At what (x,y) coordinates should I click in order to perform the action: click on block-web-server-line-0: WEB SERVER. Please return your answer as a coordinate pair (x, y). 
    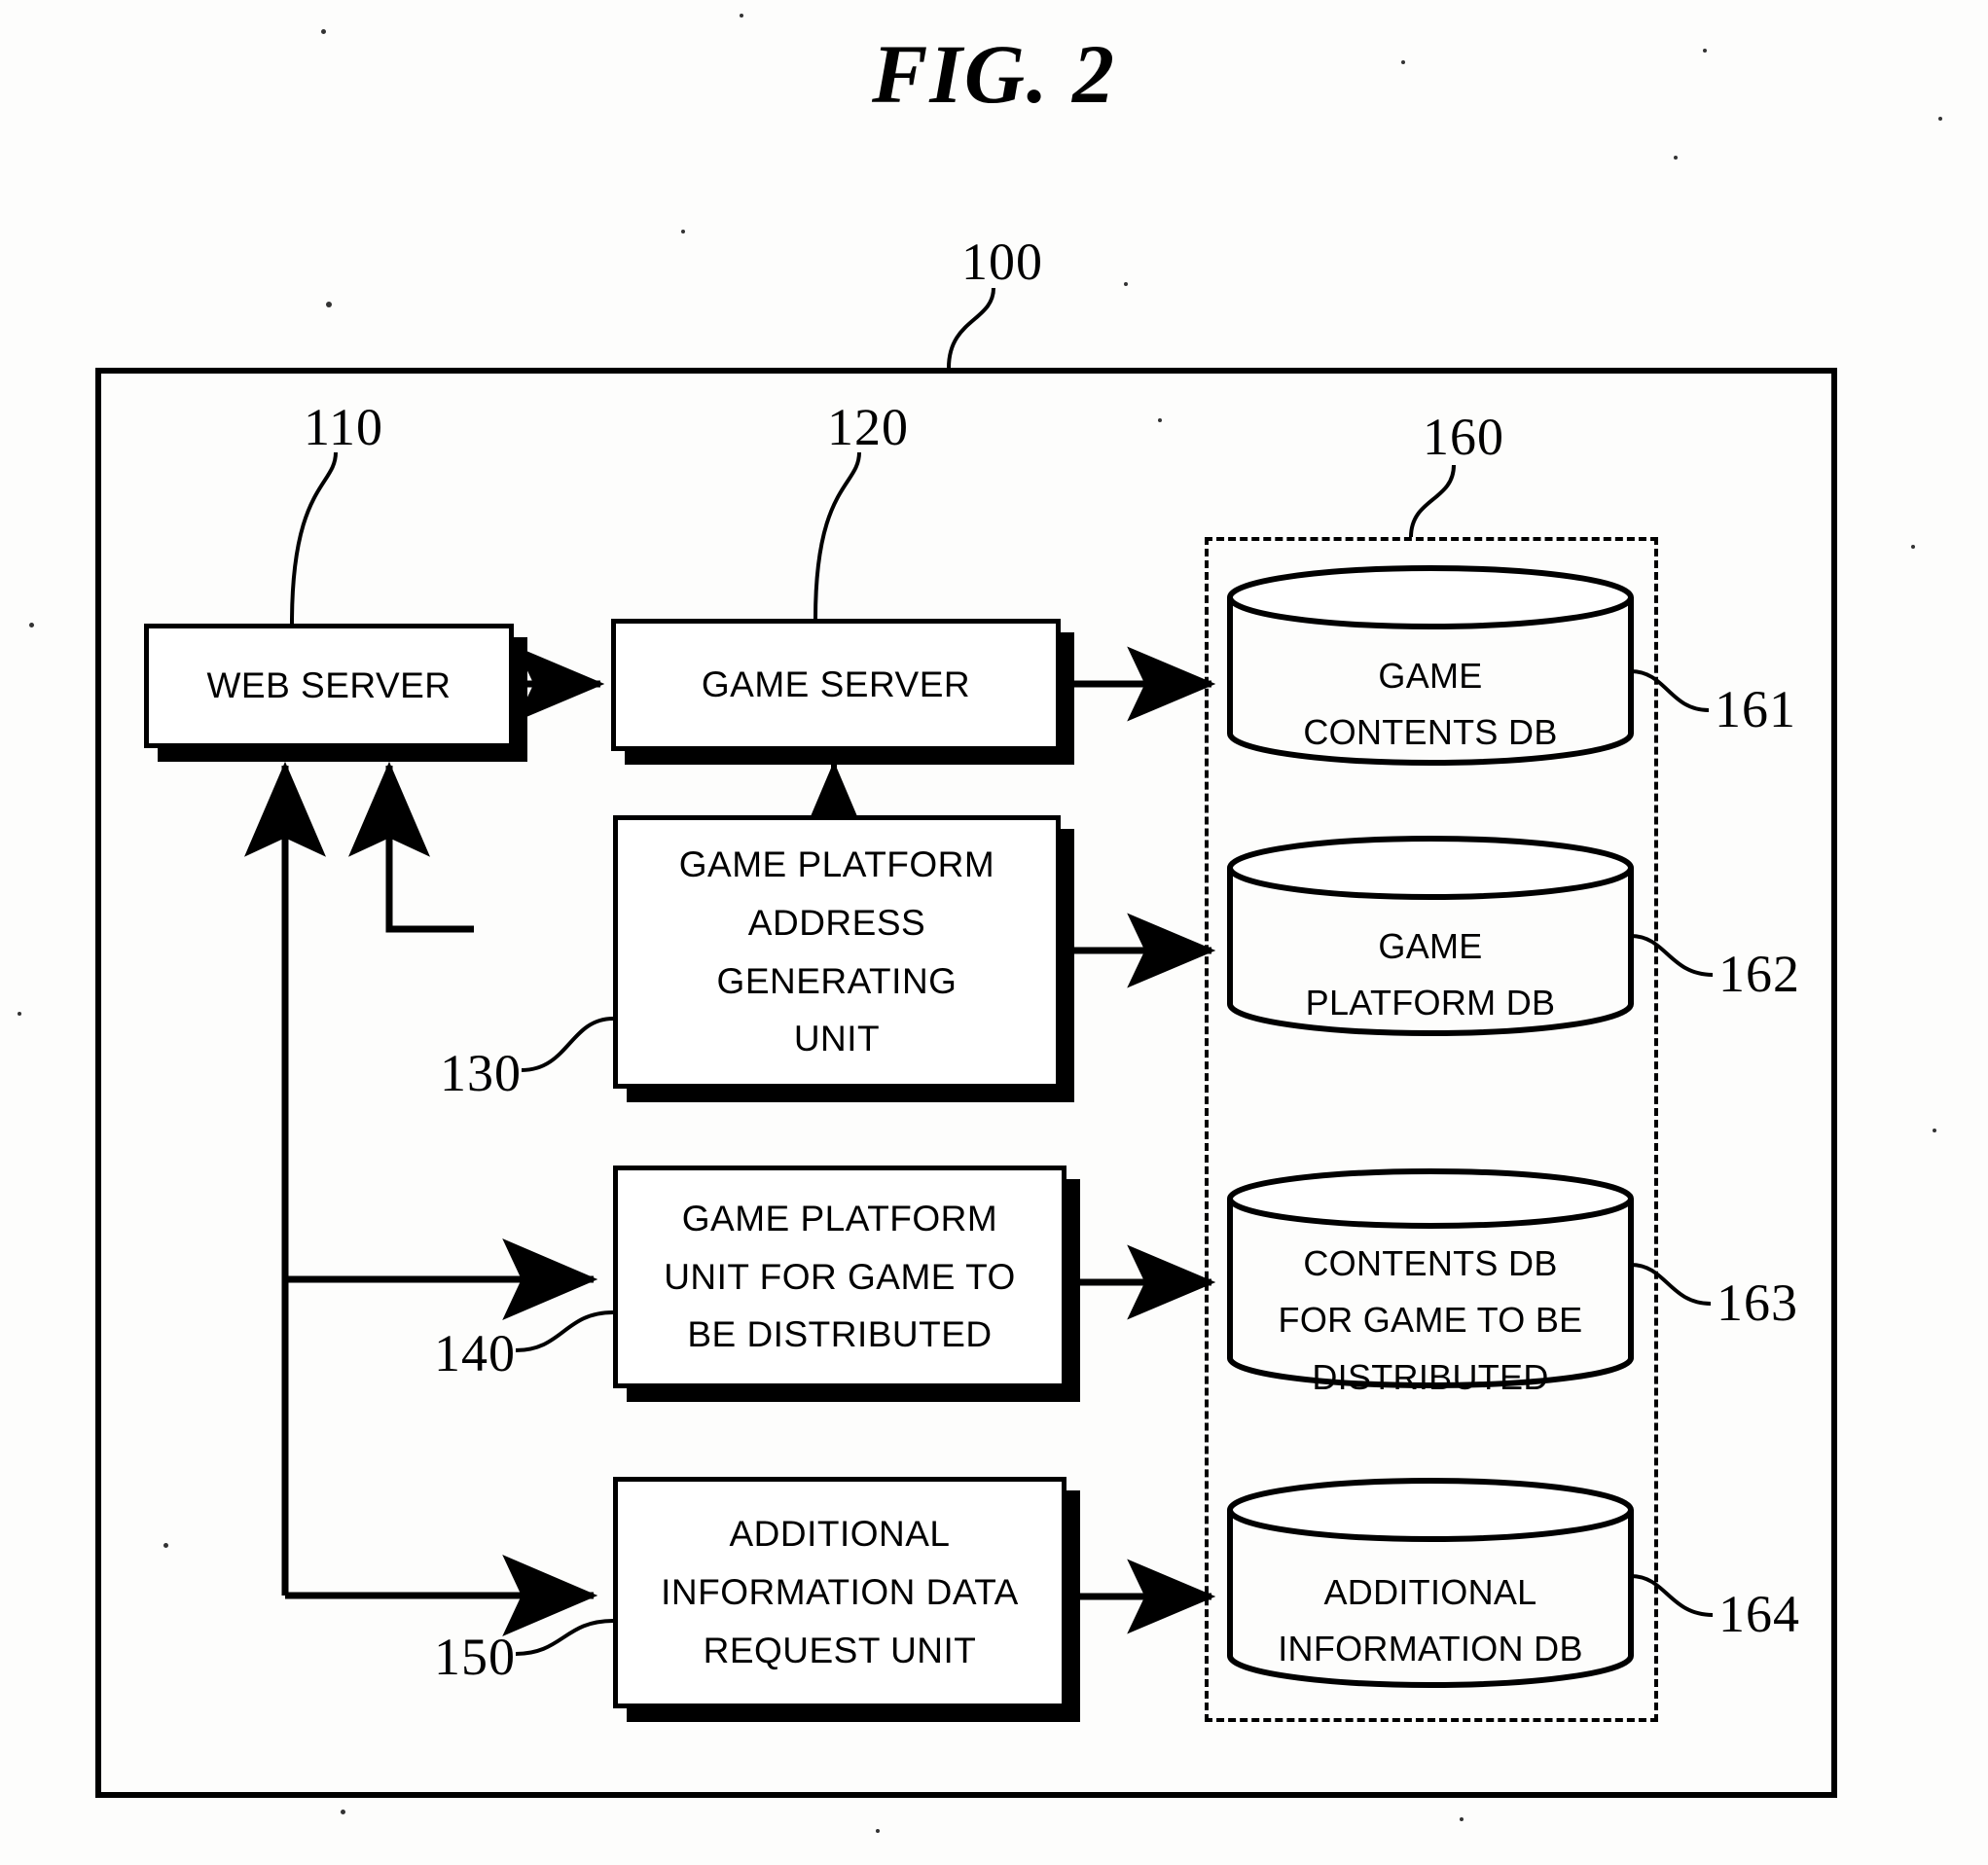
    Looking at the image, I should click on (329, 685).